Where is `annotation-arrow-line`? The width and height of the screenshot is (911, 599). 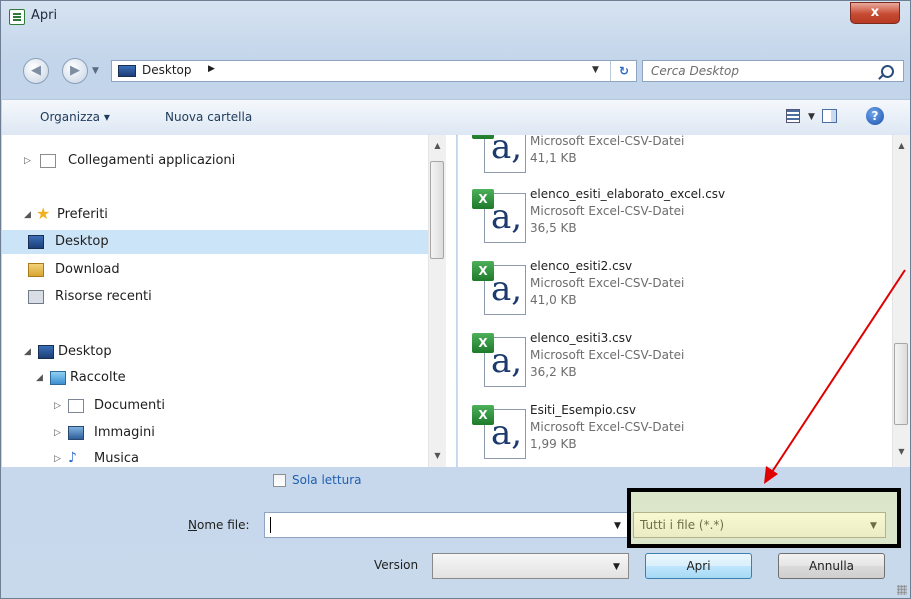
annotation-arrow-line is located at coordinates (836, 374).